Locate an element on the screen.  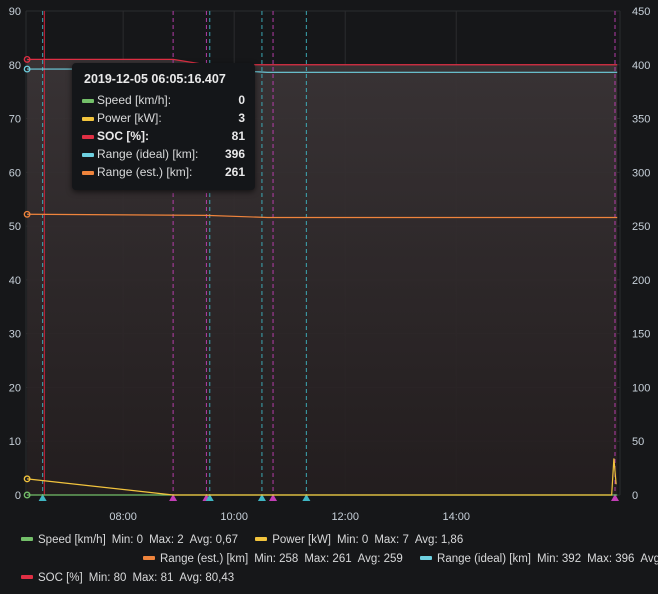
legend-item-speed: Speed [km/h] Min: 0 Max: 2 Avg: 0,67 is located at coordinates (129, 540).